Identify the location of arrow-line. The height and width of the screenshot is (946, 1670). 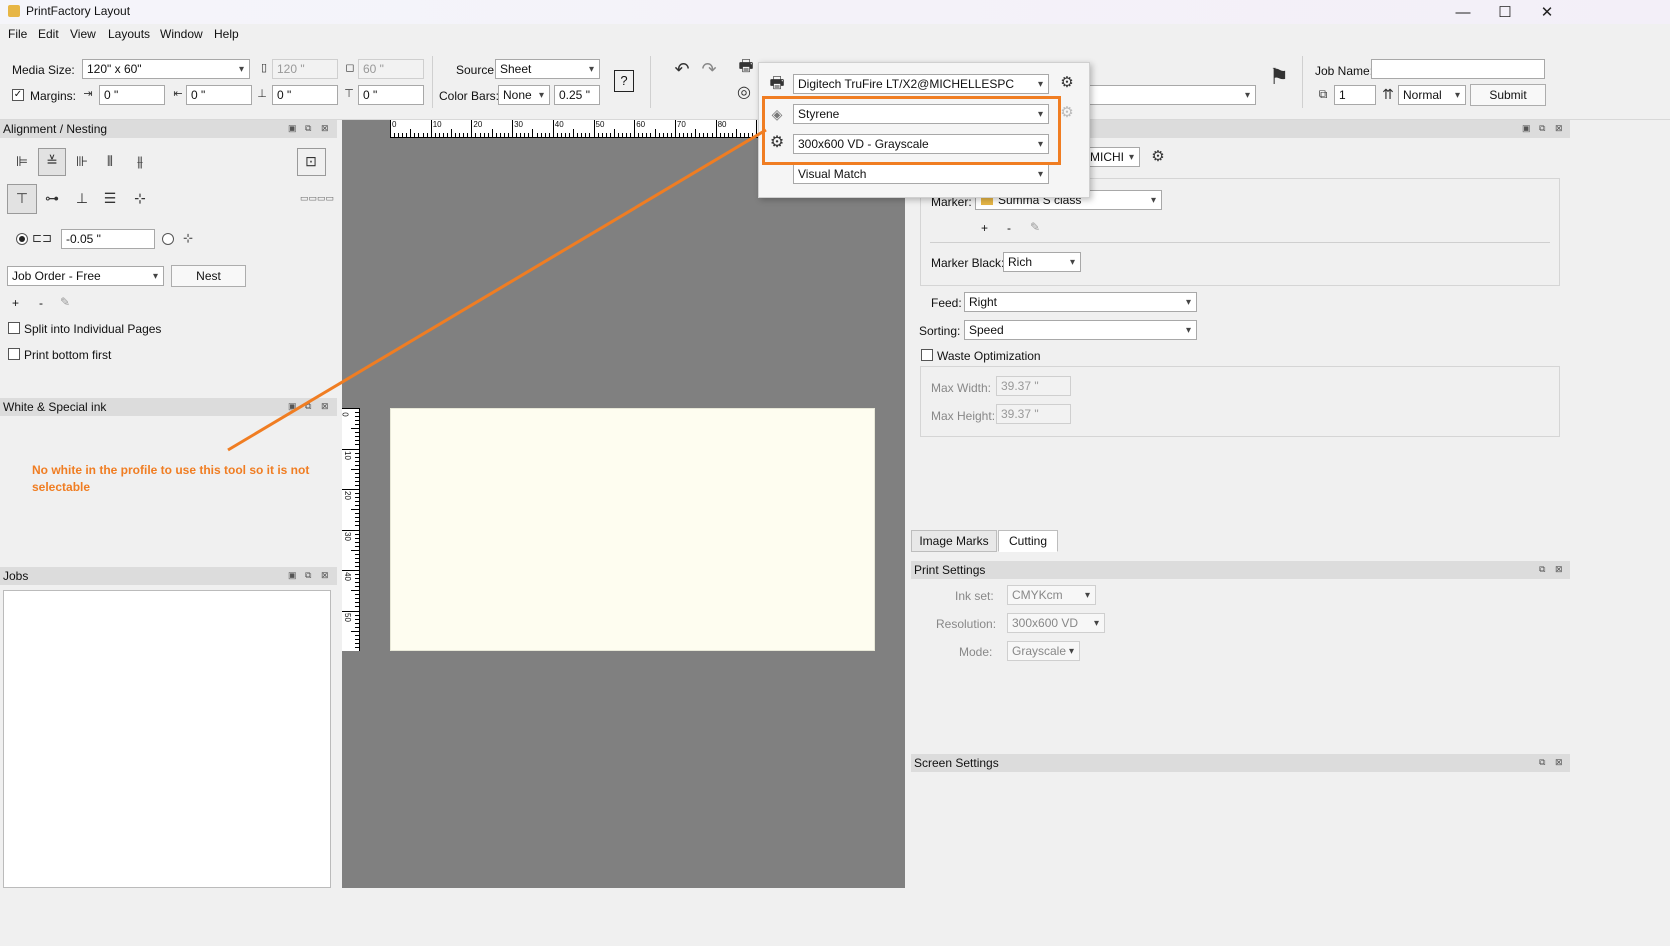
(497, 290).